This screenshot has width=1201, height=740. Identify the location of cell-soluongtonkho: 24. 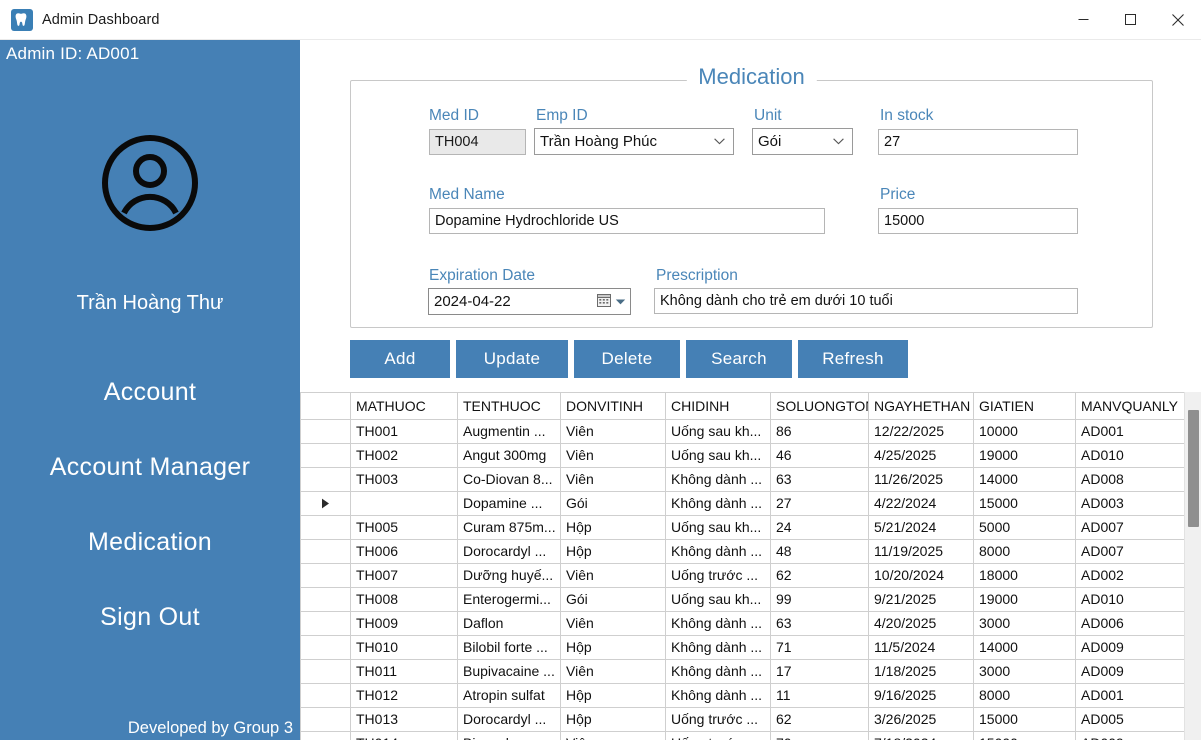
(819, 527).